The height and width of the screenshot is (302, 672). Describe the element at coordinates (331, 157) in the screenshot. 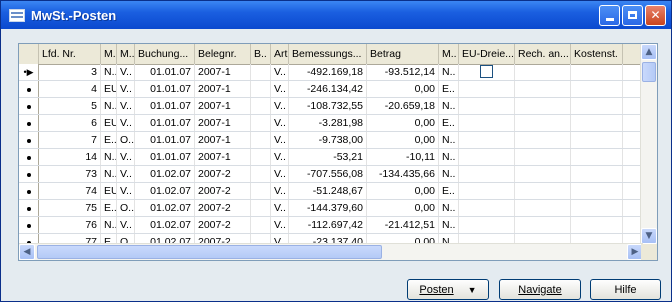

I see `table-row: 14 N.. V.. 01.01.07 2007-1 V.. -53,21 -10,11 N..` at that location.